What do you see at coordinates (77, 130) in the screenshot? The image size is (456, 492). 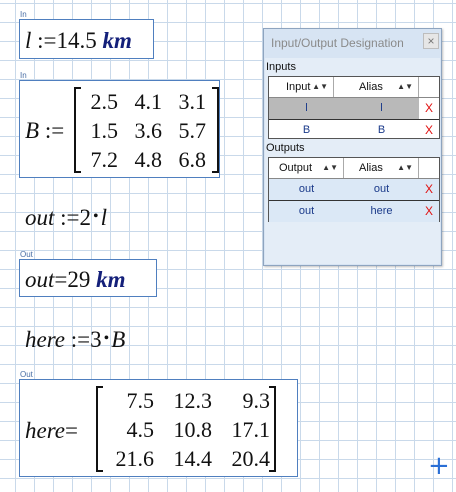 I see `matrix-left-bracket` at bounding box center [77, 130].